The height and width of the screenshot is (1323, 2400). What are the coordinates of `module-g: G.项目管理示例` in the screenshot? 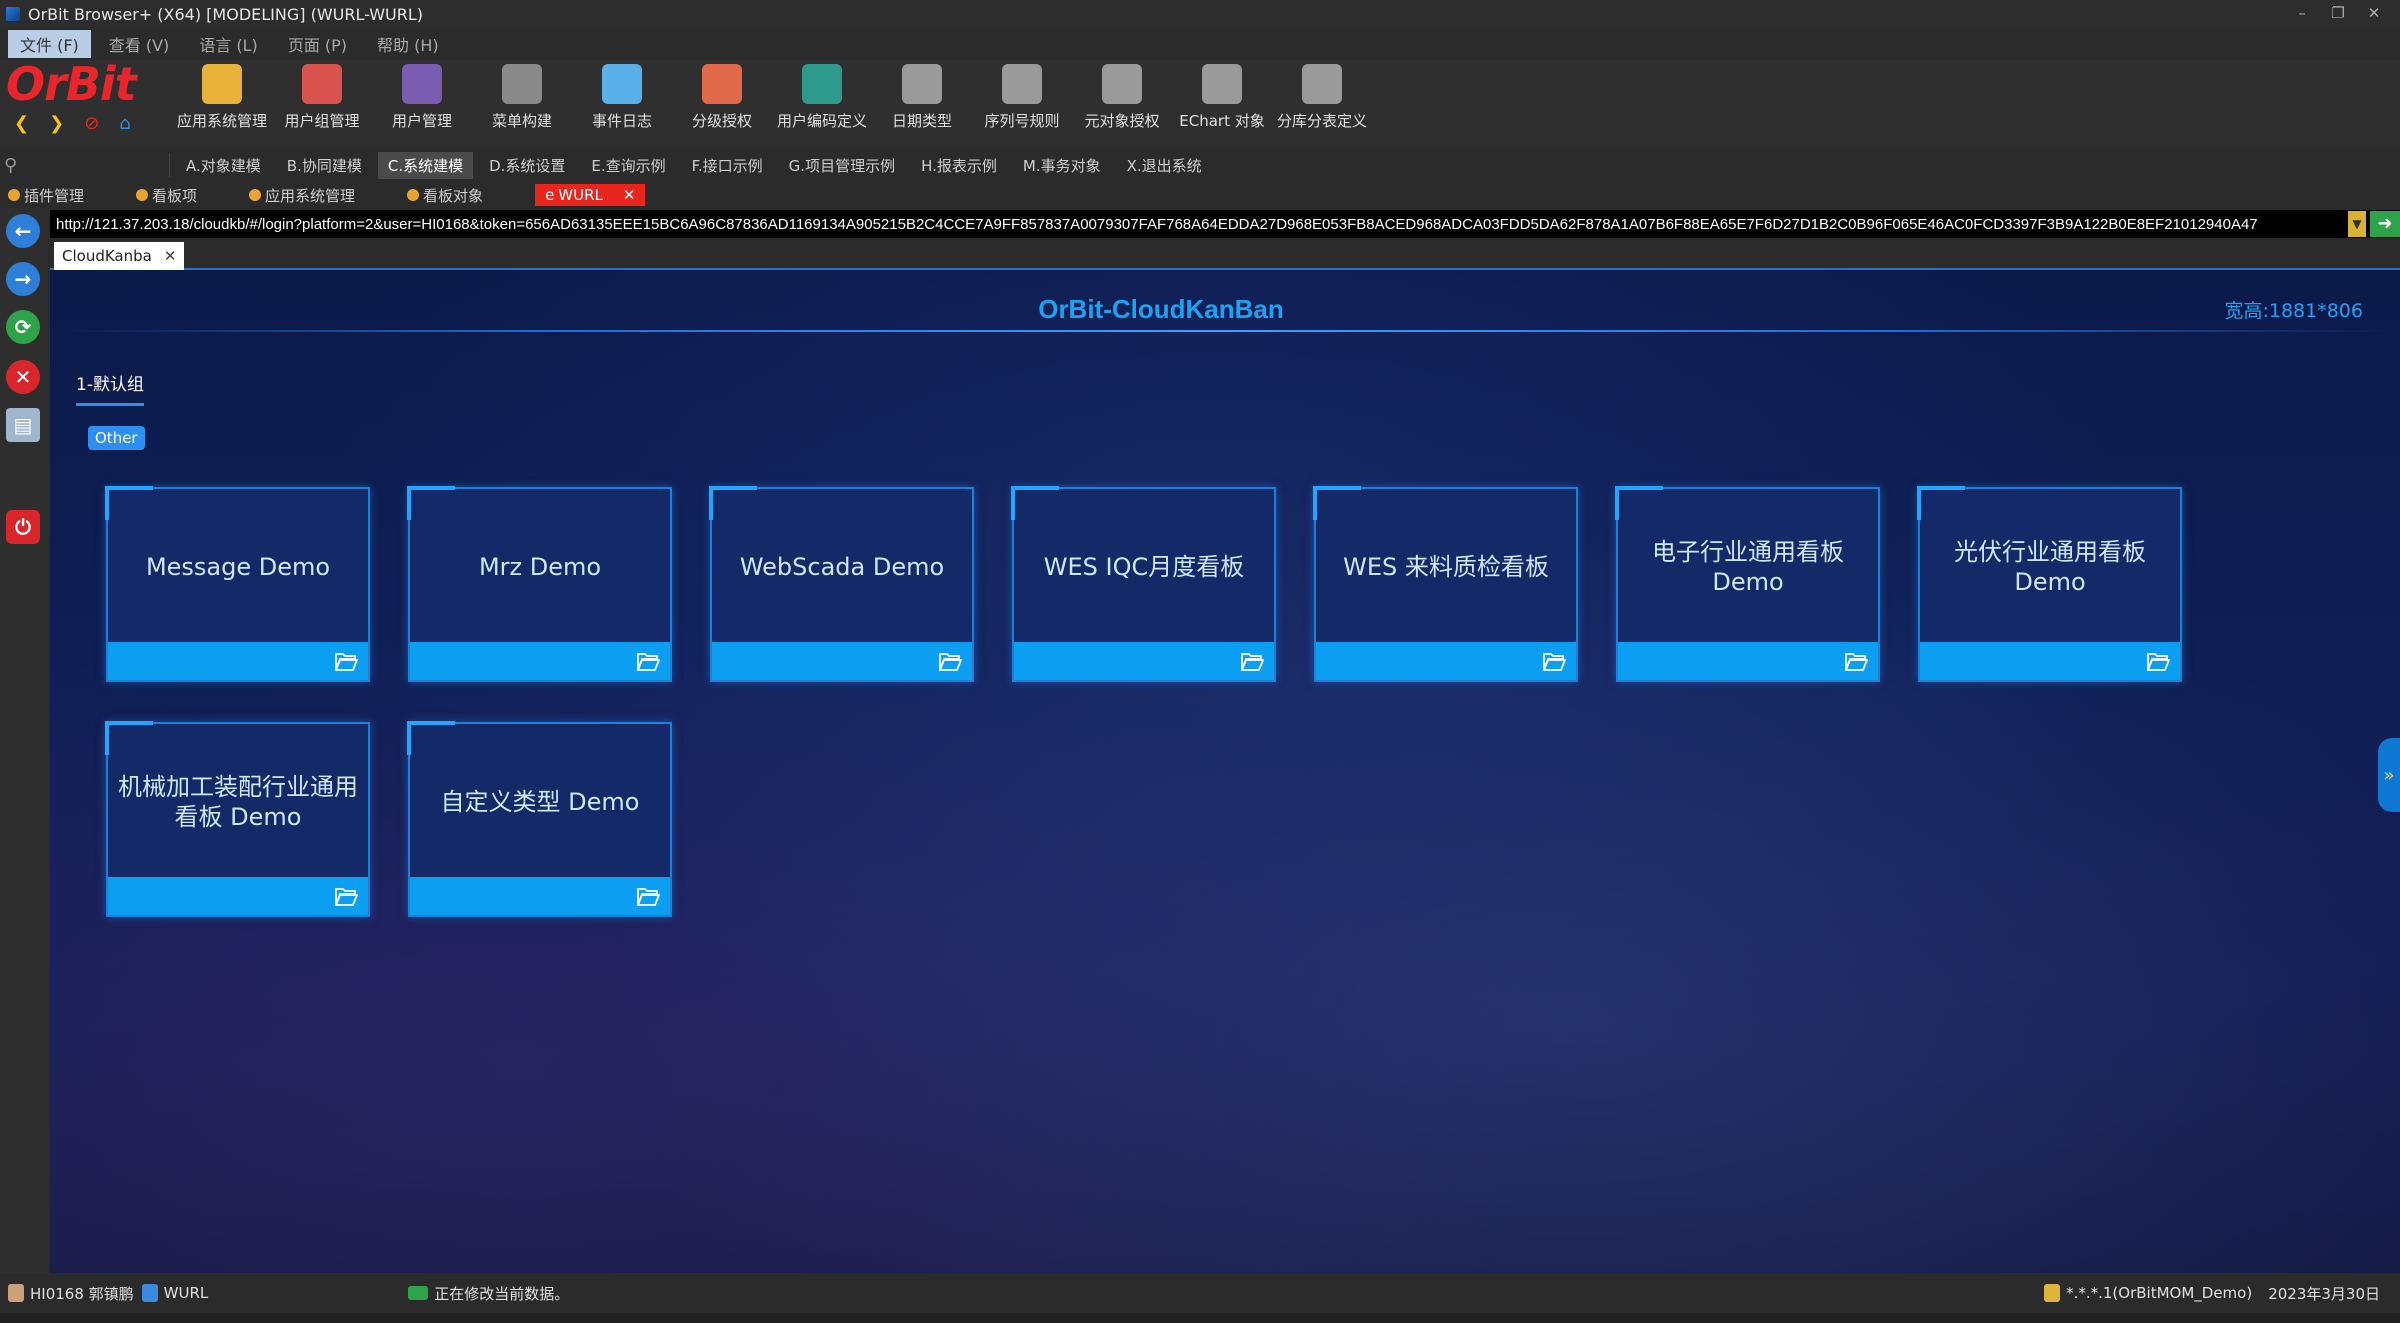 It's located at (842, 165).